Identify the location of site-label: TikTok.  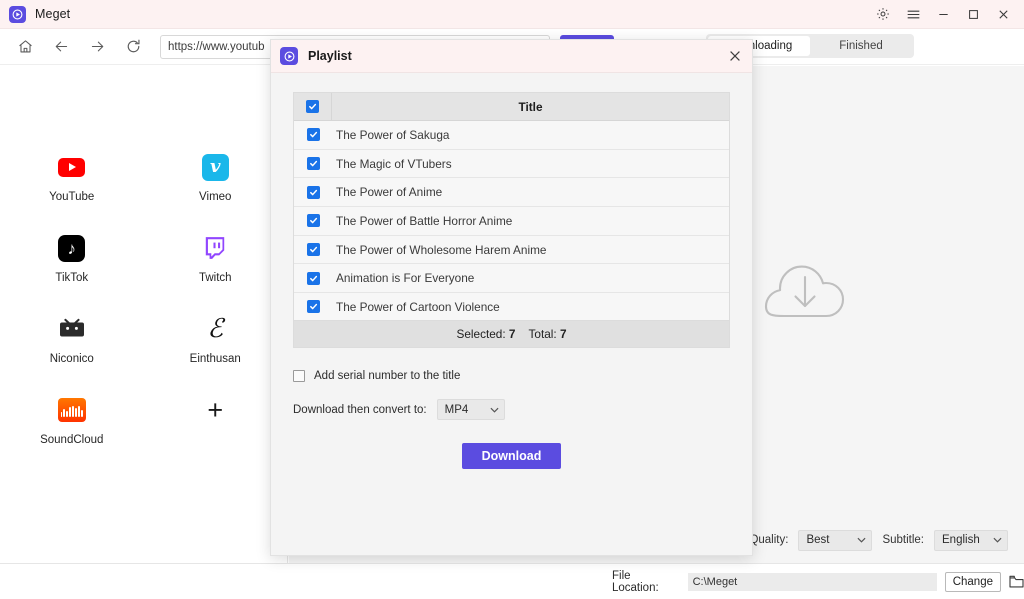
(72, 278).